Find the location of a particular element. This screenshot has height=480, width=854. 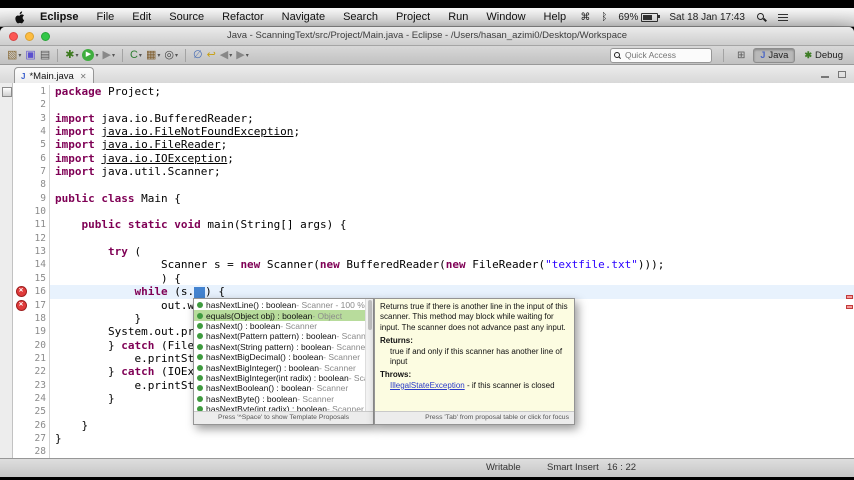

new-java-project-icon: ▦ ▾ is located at coordinates (153, 55).